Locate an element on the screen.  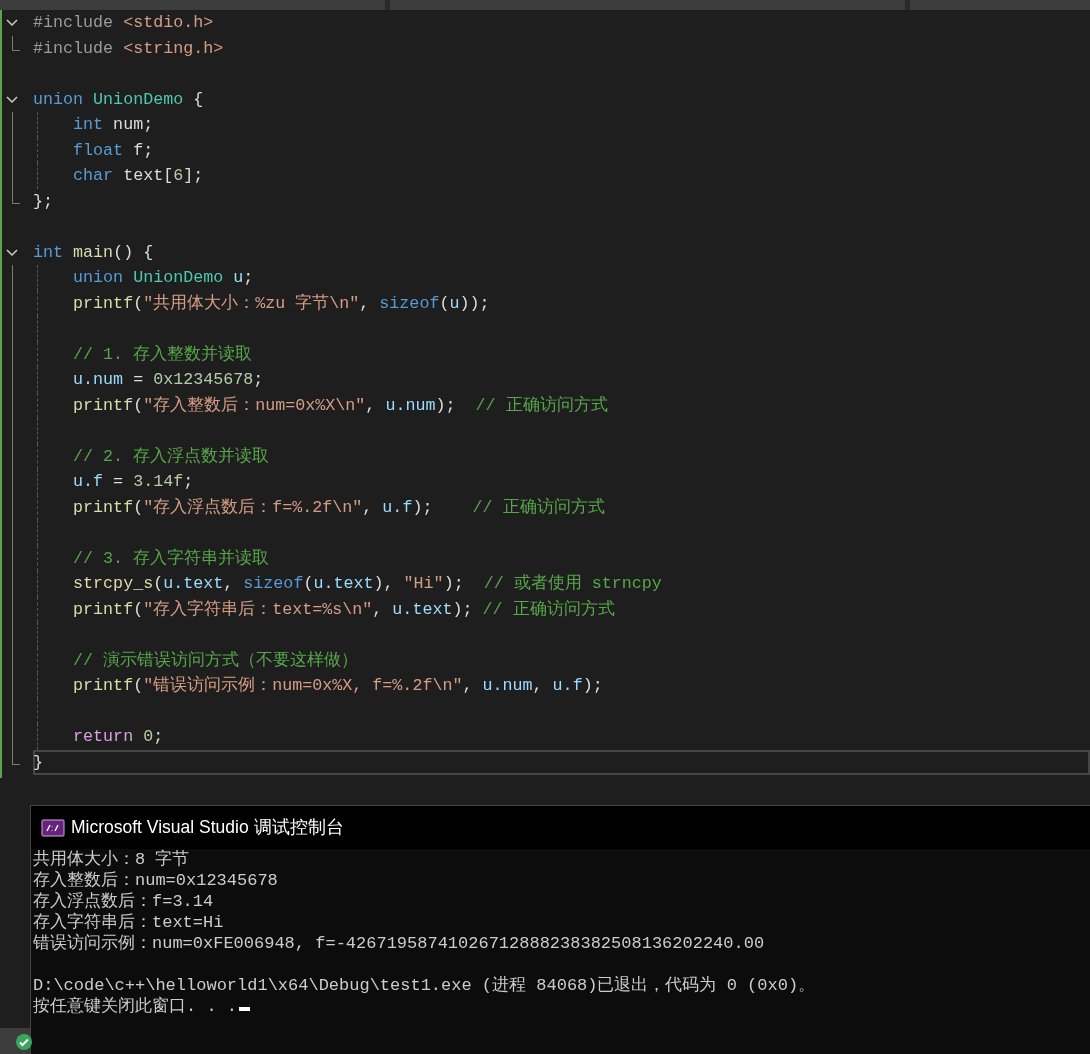
code-line: // 演示错误访问方式（不要这样做） is located at coordinates (215, 660).